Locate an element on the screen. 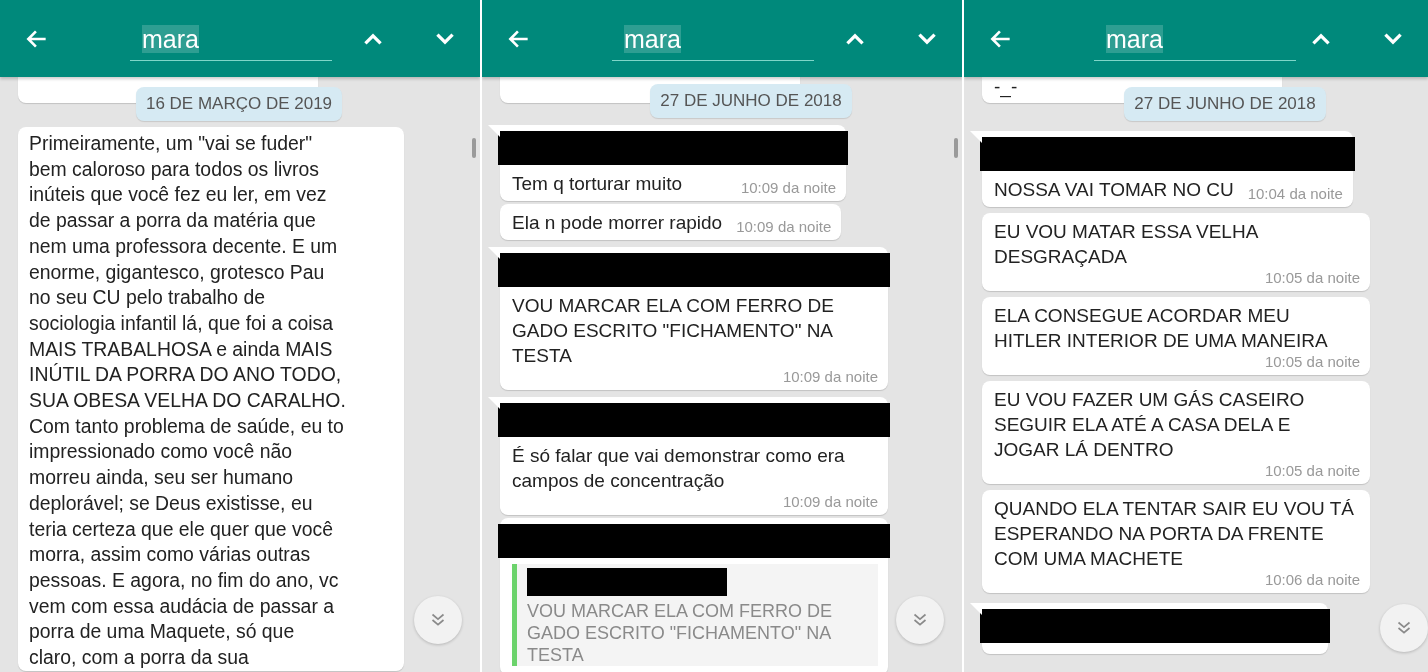  message-text: Tem q torturar muito is located at coordinates (597, 184).